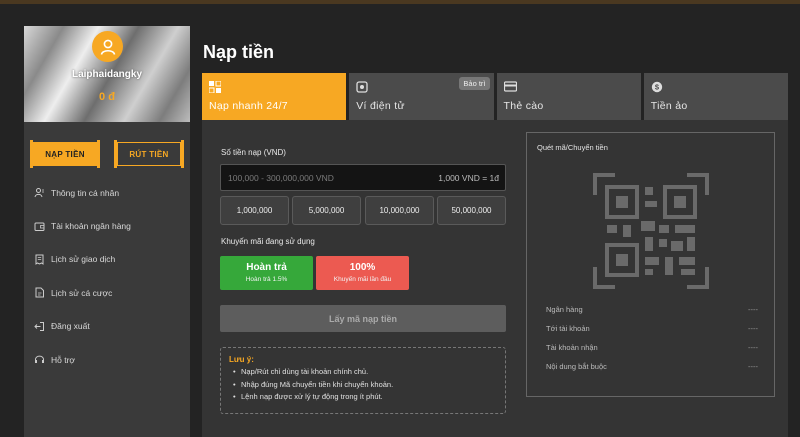  I want to click on sidebar-item-bets: Lịch sử cá cược, so click(107, 292).